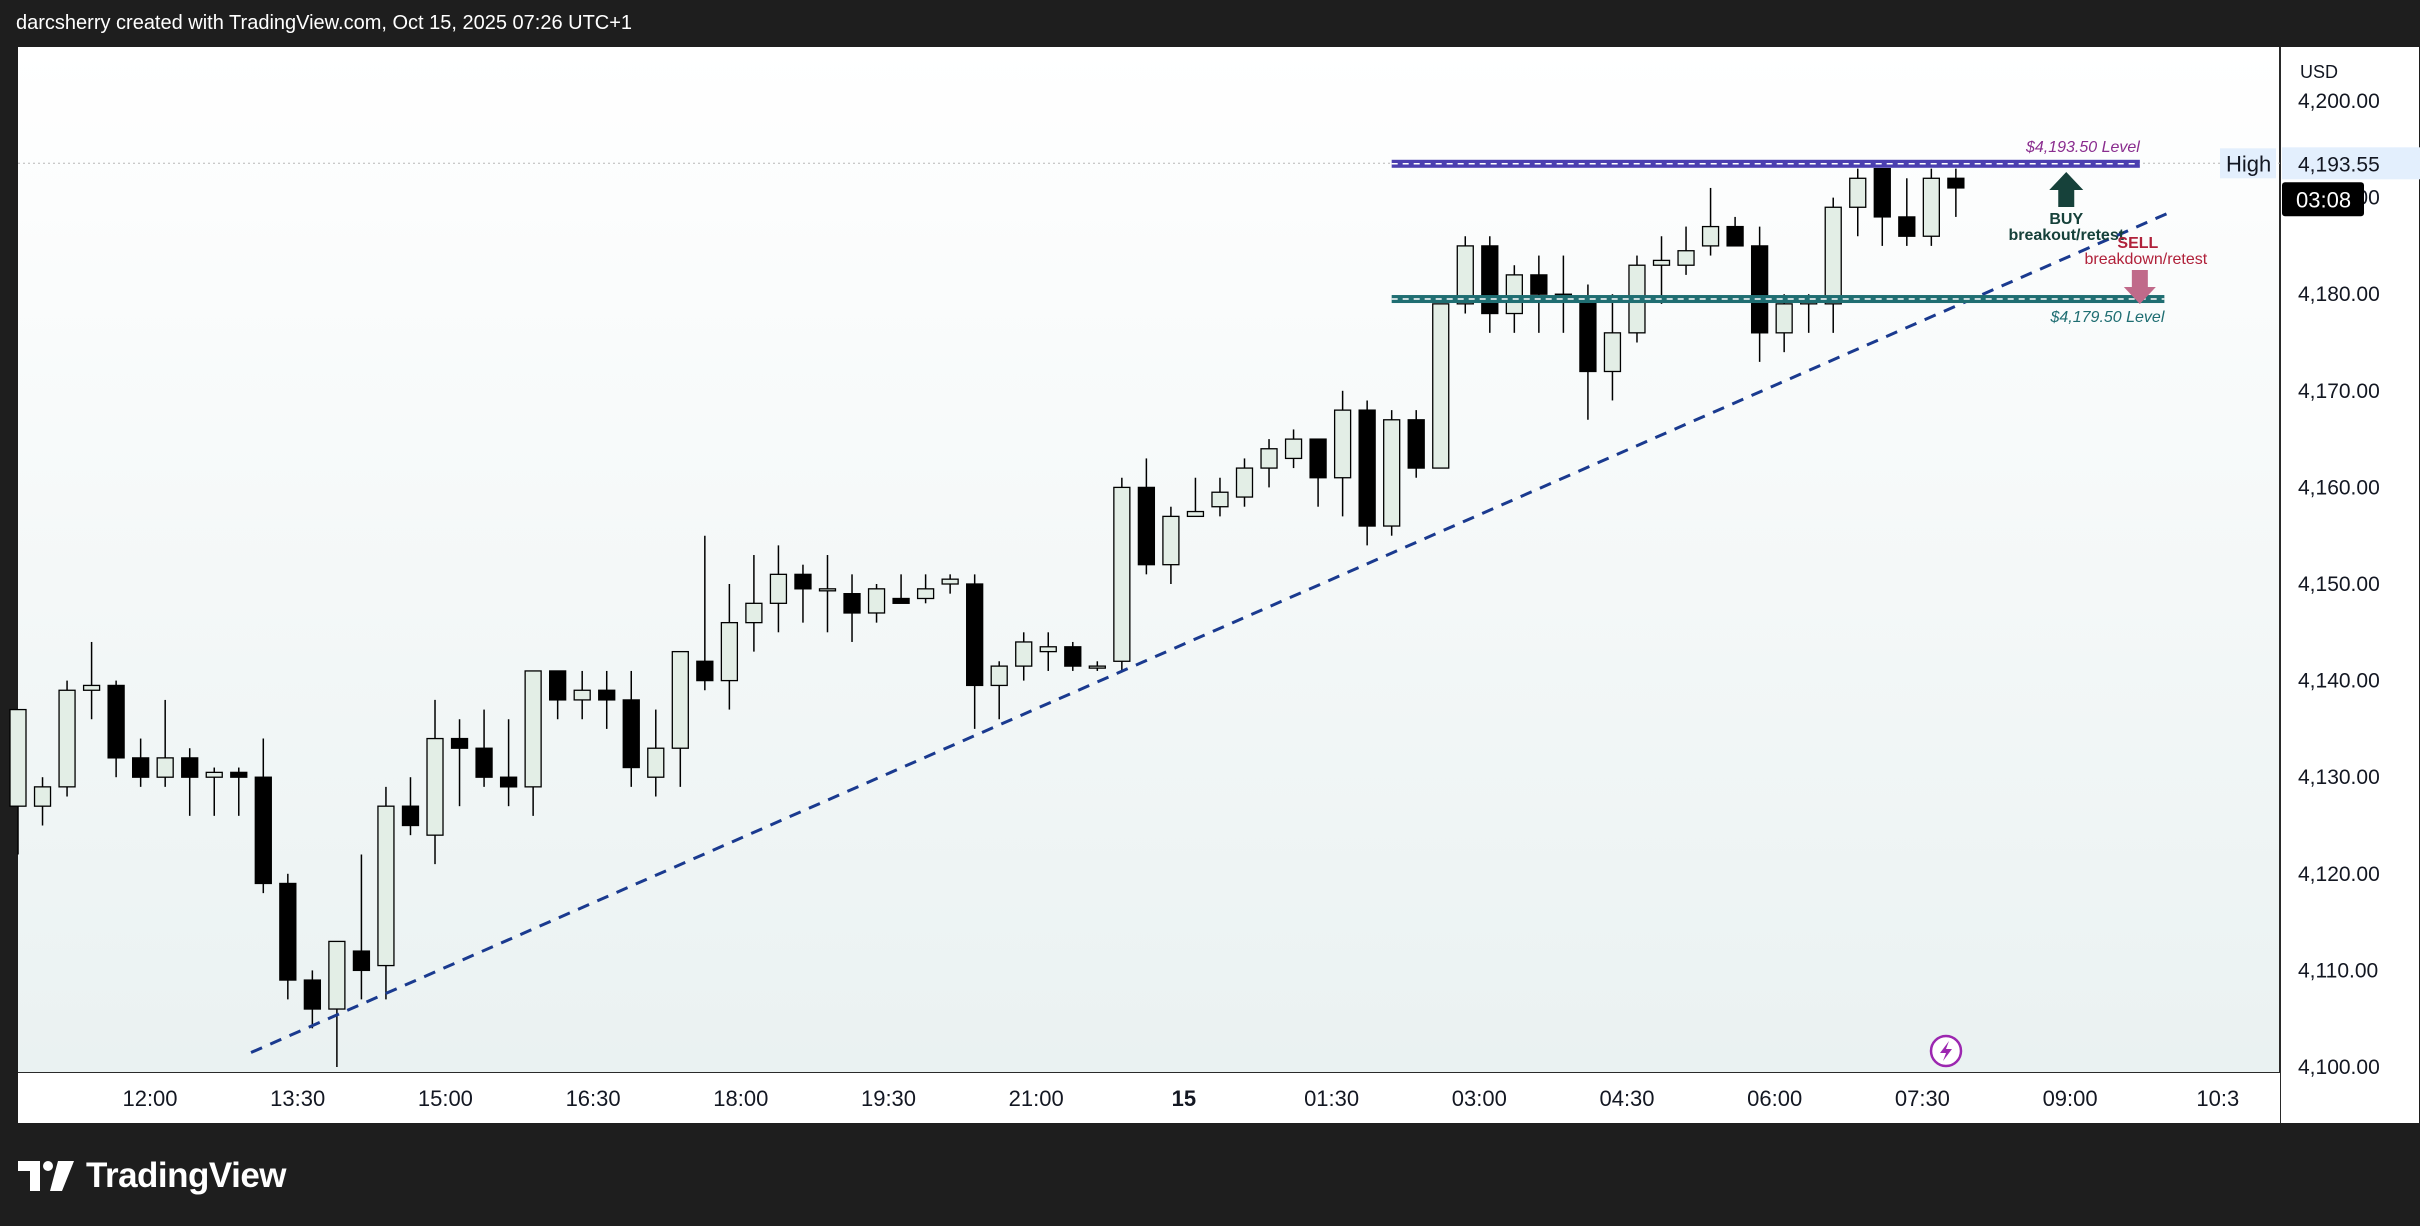 The height and width of the screenshot is (1226, 2420). I want to click on y-tick-label: 4,110.00, so click(2338, 970).